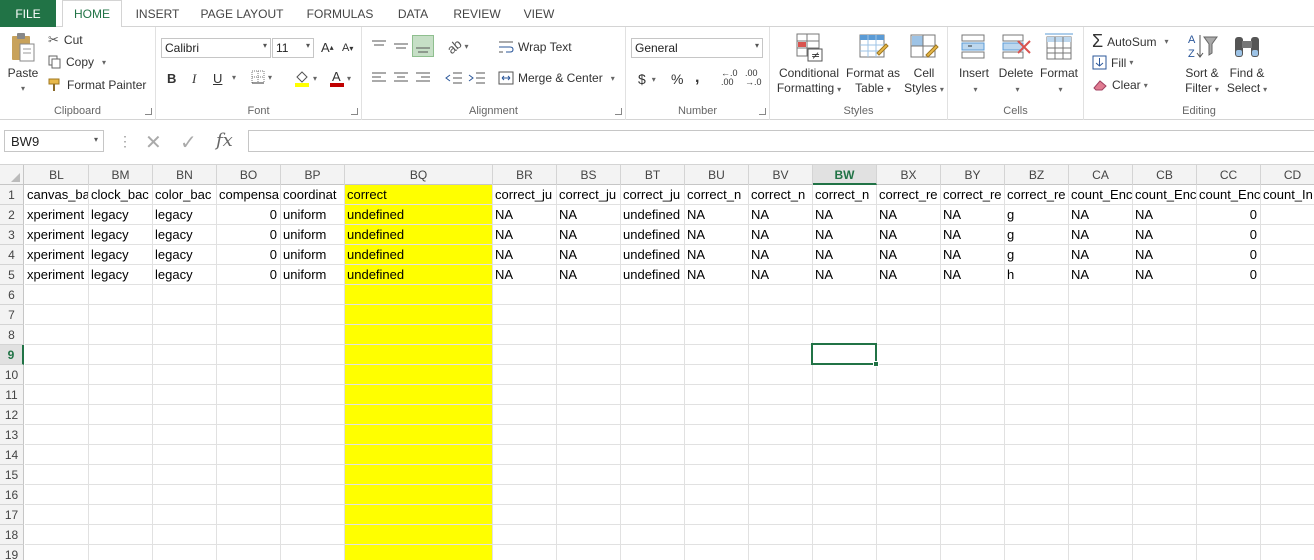 The width and height of the screenshot is (1314, 560). Describe the element at coordinates (248, 275) in the screenshot. I see `cell-bo5: 0` at that location.